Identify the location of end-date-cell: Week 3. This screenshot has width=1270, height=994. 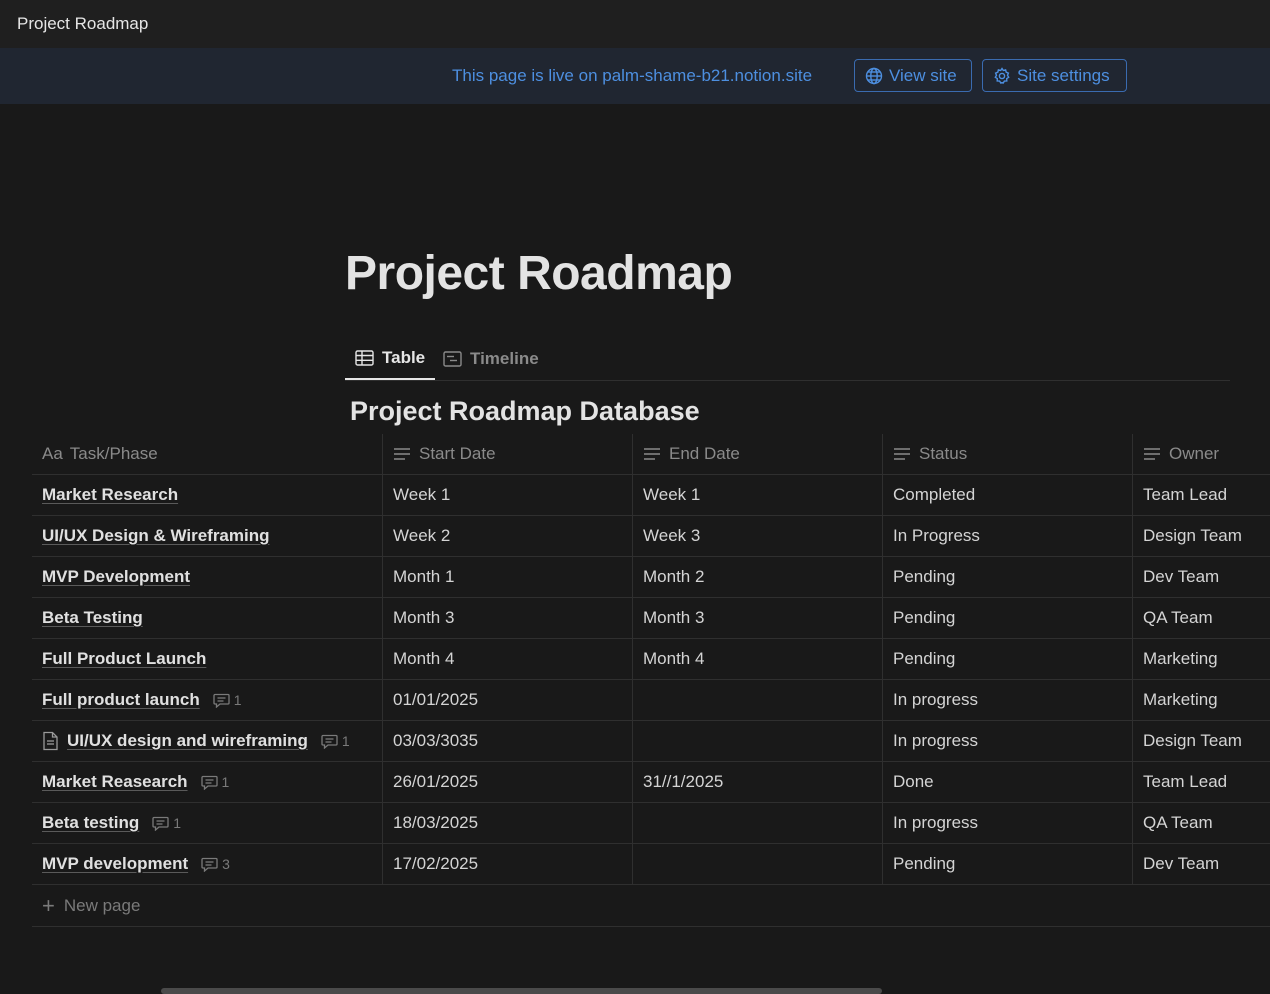
(757, 536).